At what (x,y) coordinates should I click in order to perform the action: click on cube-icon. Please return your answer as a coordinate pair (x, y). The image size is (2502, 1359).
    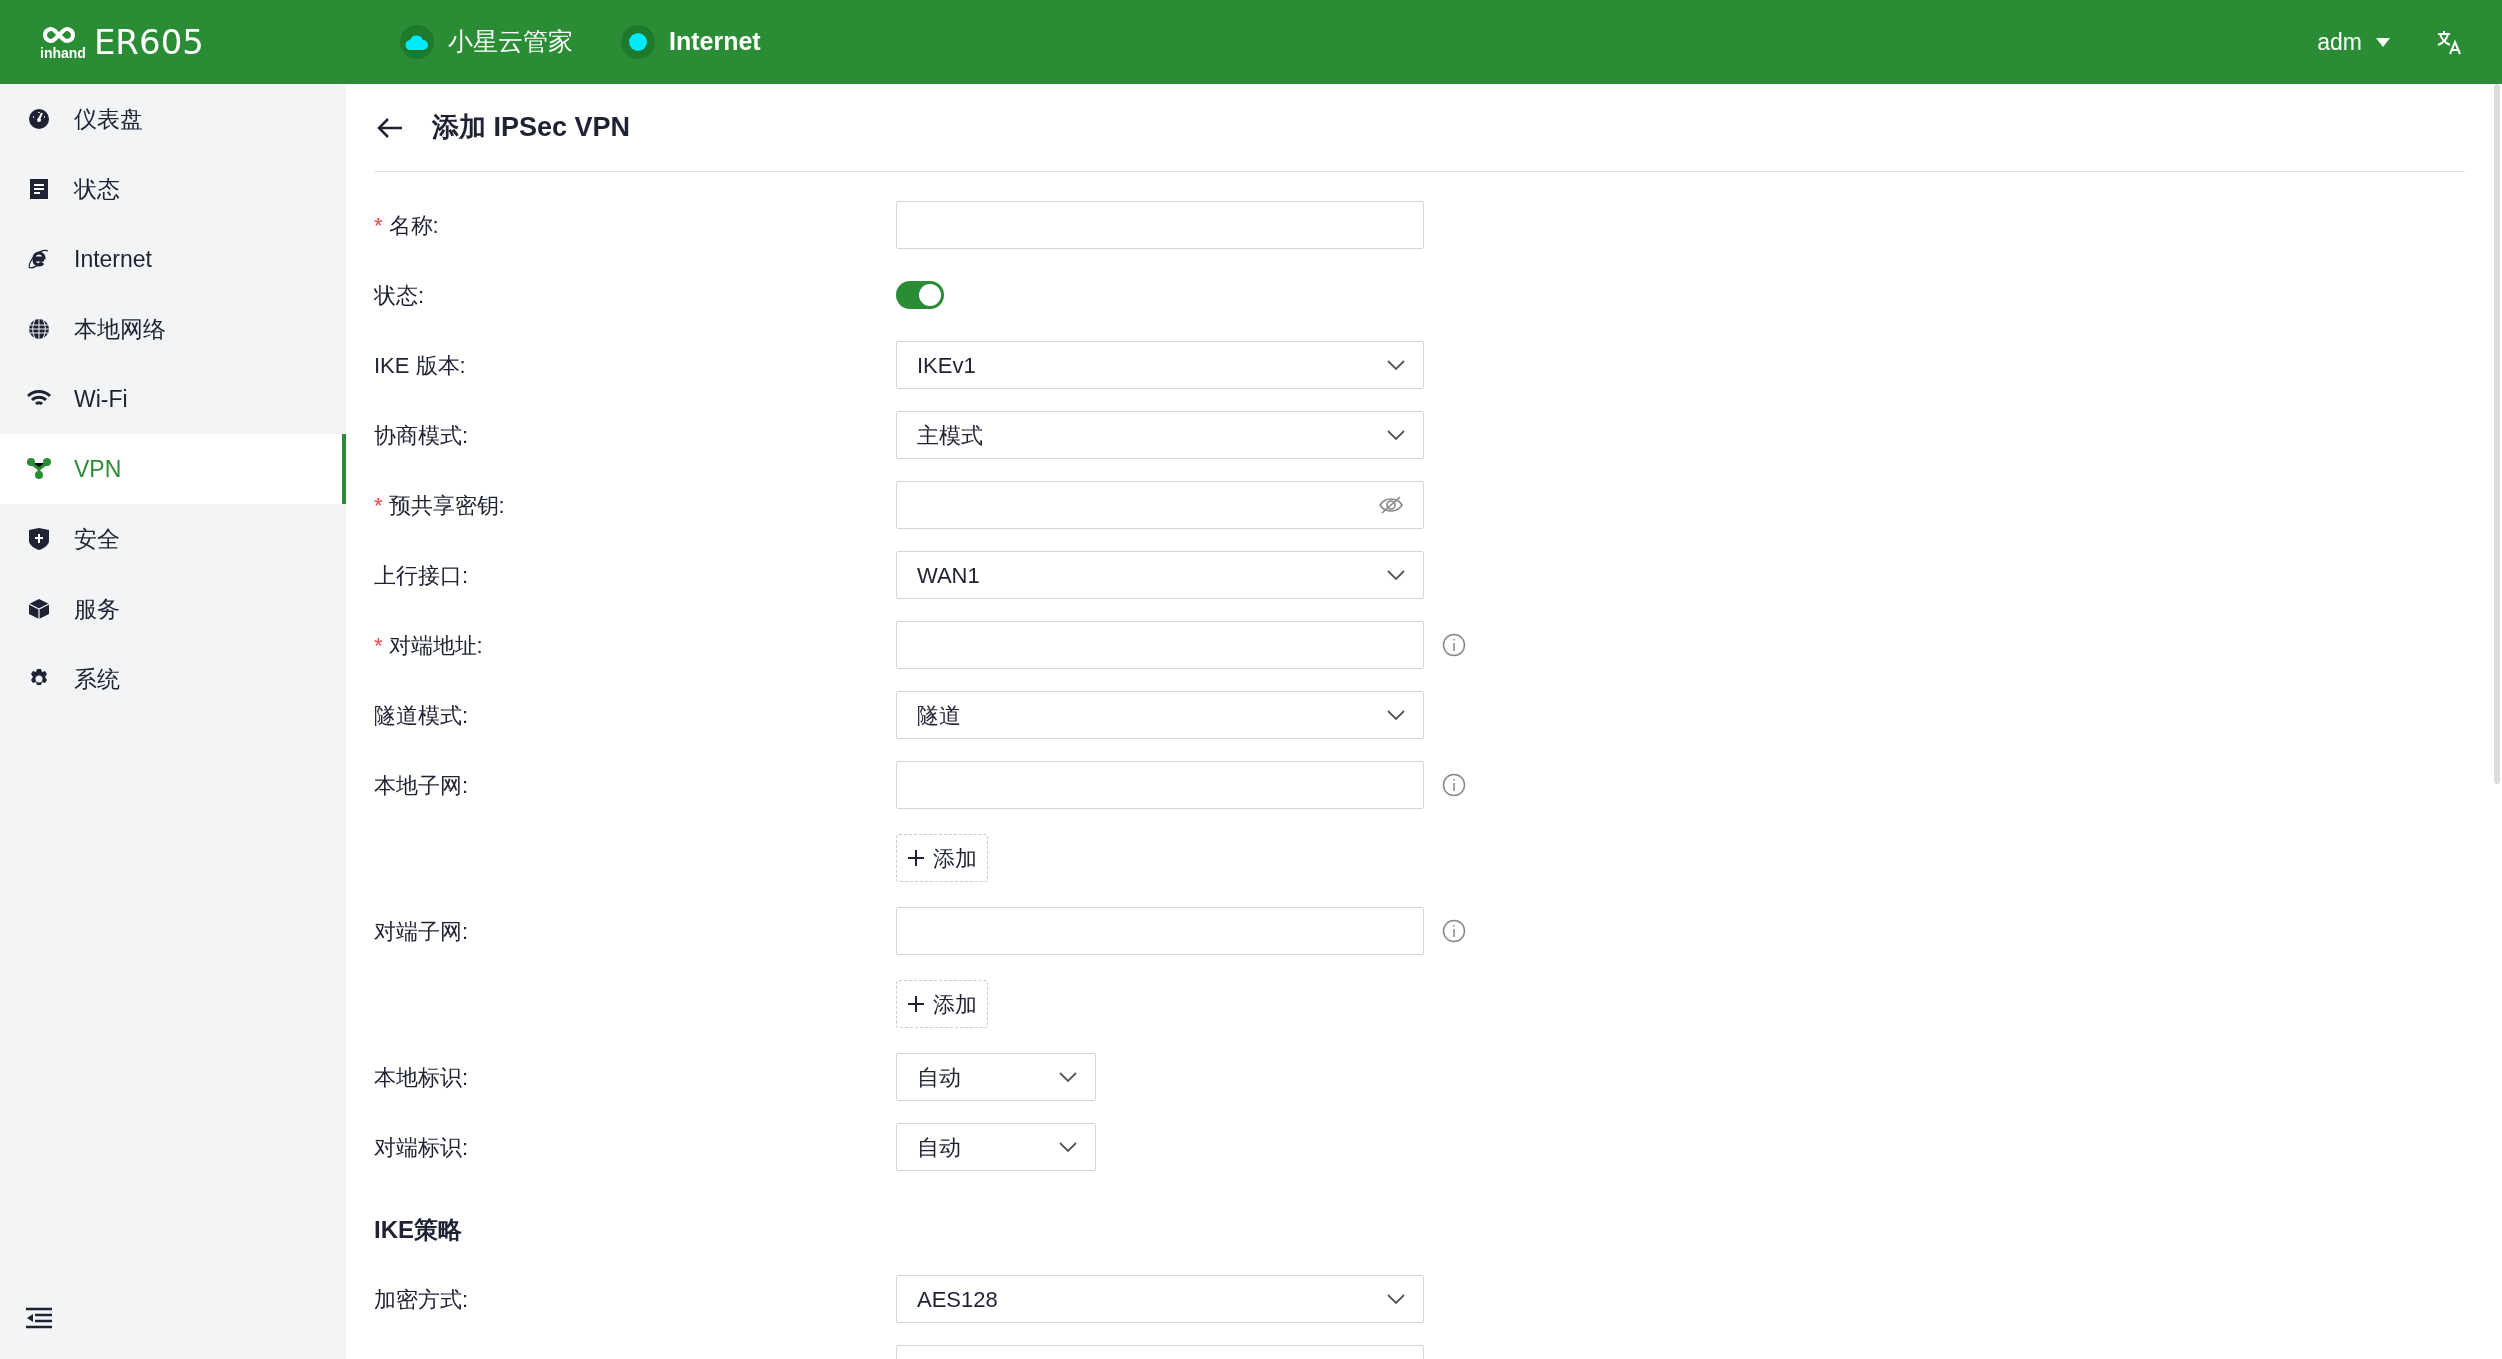
    Looking at the image, I should click on (39, 609).